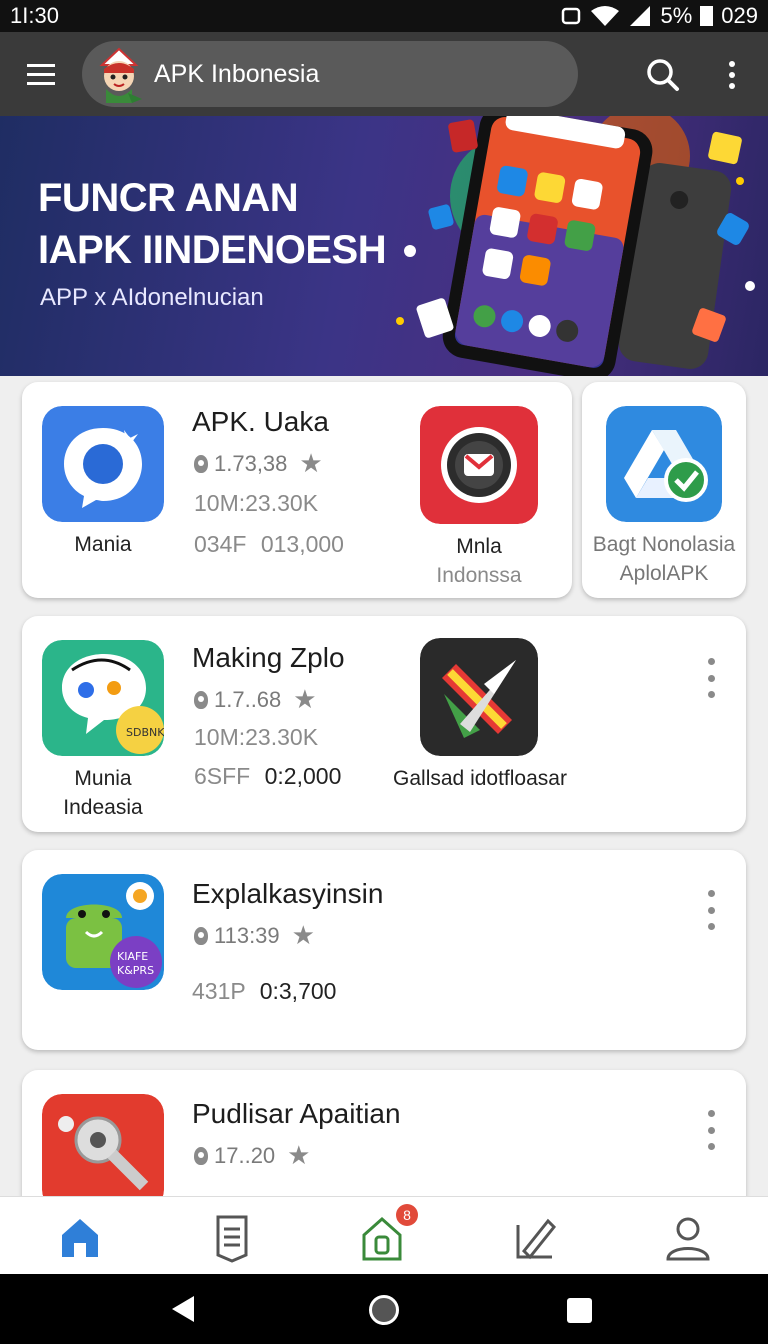  Describe the element at coordinates (479, 561) in the screenshot. I see `side-app-caption: Mnla Indonssa` at that location.